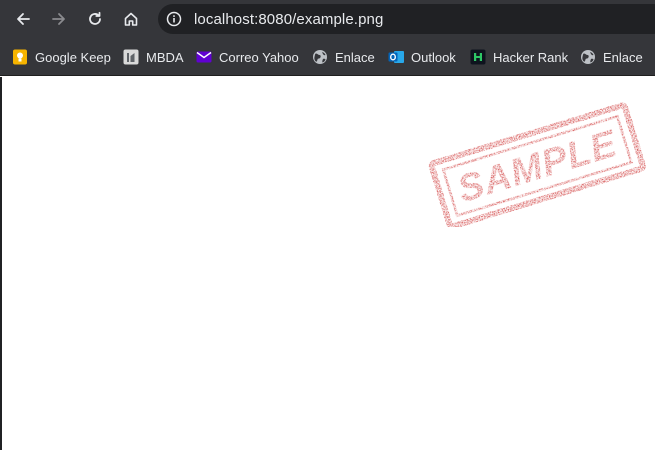  I want to click on arrow-left-icon, so click(23, 19).